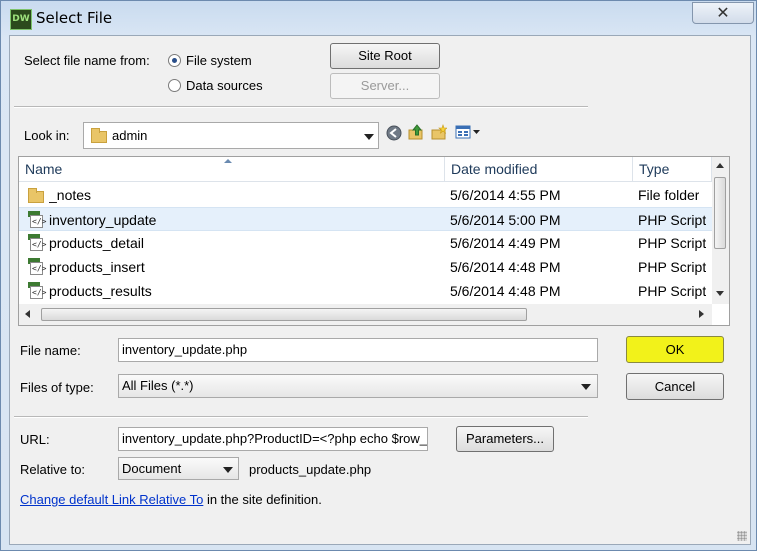  What do you see at coordinates (97, 267) in the screenshot?
I see `row-name: products_insert` at bounding box center [97, 267].